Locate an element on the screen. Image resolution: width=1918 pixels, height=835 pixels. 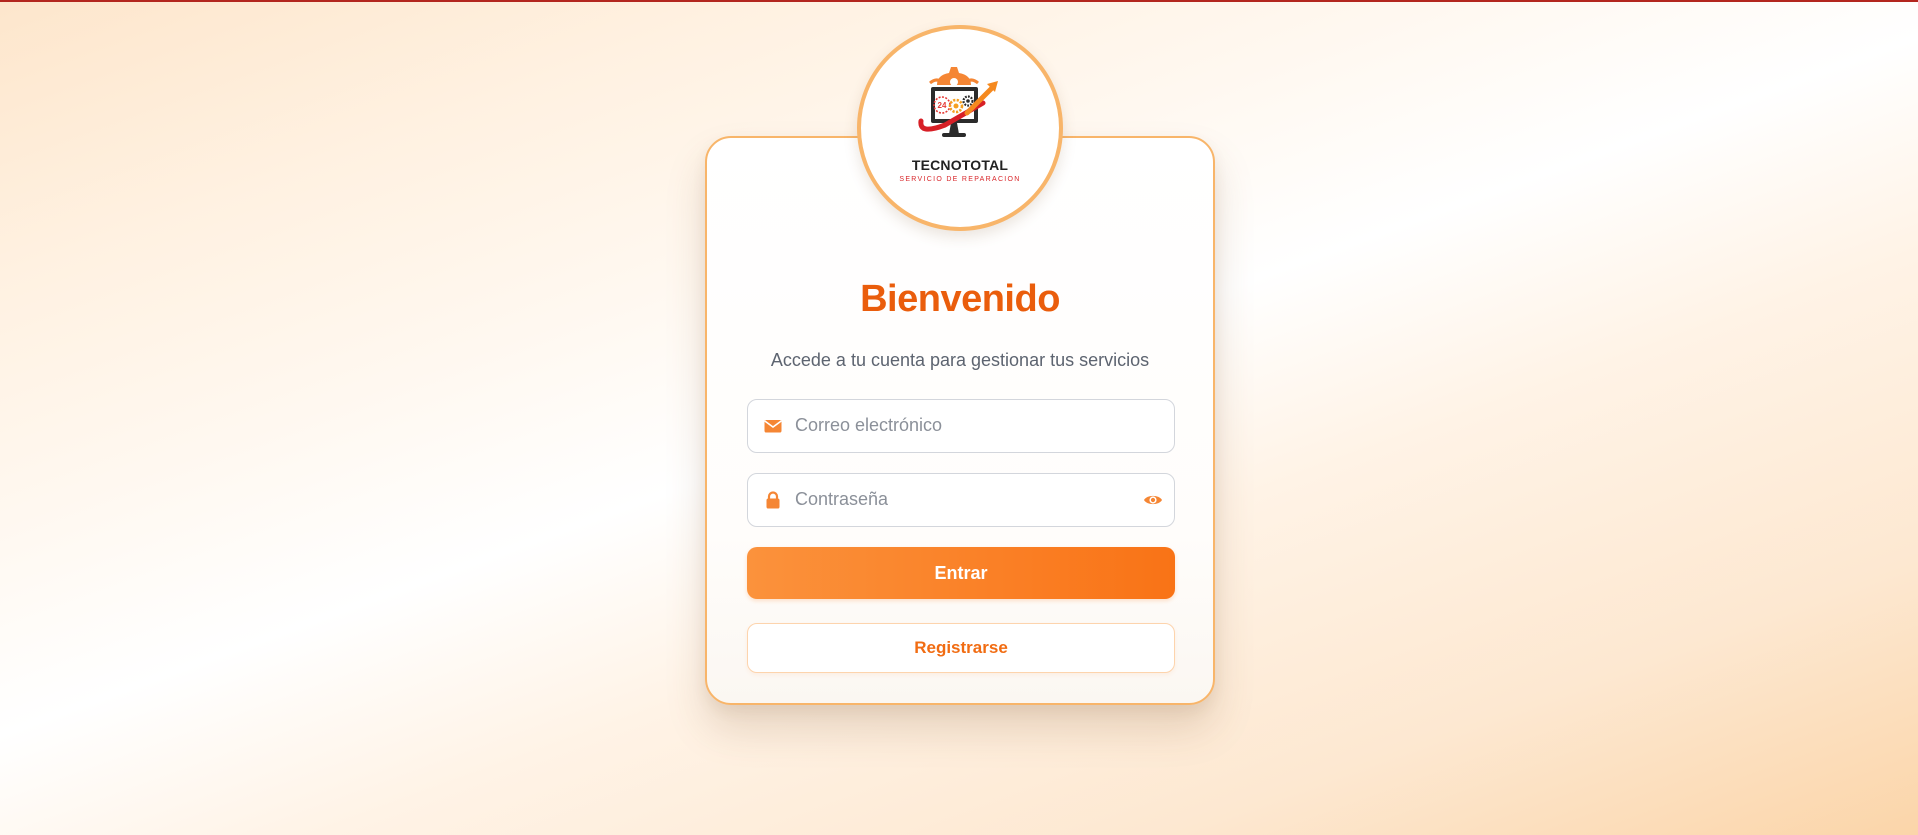
top-border-line is located at coordinates (959, 1).